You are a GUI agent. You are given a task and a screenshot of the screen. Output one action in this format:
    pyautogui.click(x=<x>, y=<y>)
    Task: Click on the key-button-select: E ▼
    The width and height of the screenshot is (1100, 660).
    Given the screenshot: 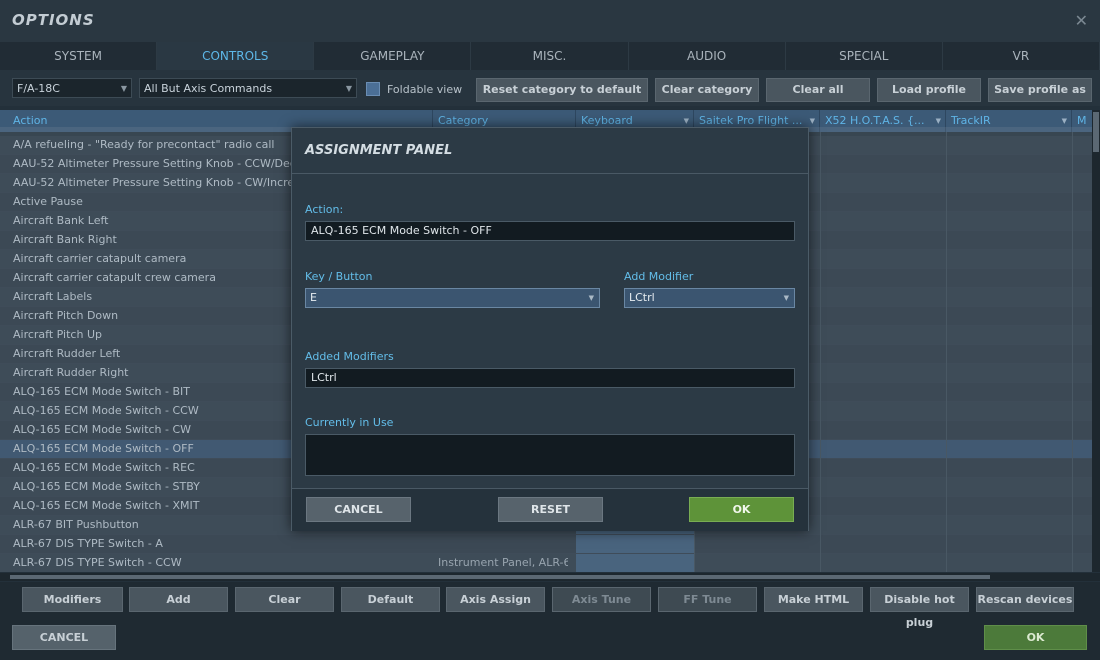 What is the action you would take?
    pyautogui.click(x=452, y=298)
    